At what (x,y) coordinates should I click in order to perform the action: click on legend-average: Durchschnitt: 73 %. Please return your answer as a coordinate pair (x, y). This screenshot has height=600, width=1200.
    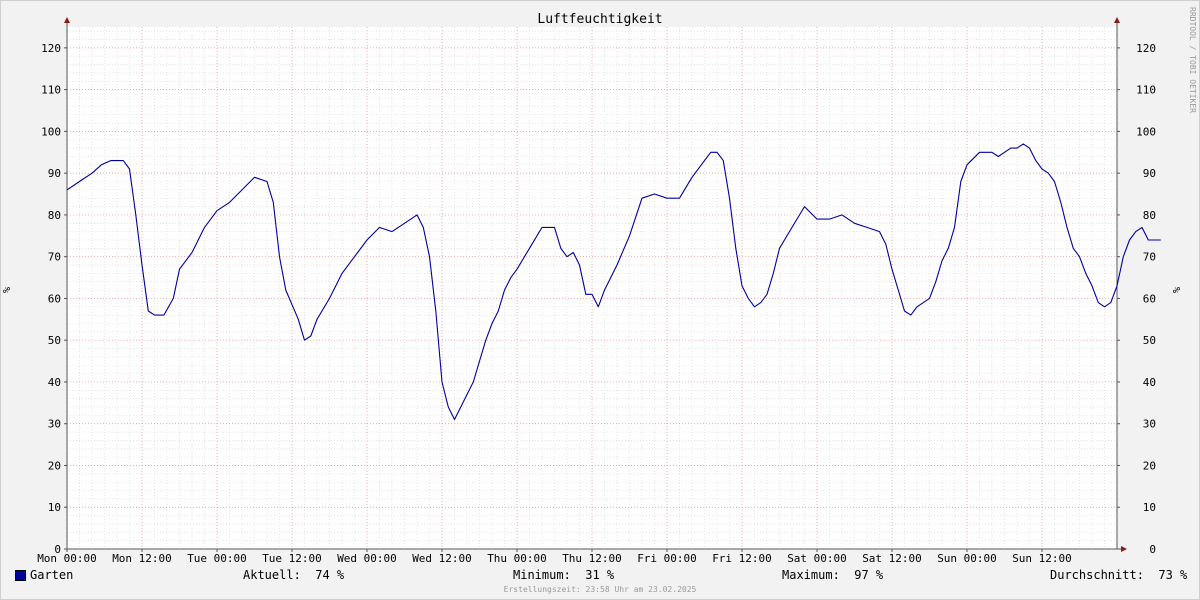
    Looking at the image, I should click on (1119, 575).